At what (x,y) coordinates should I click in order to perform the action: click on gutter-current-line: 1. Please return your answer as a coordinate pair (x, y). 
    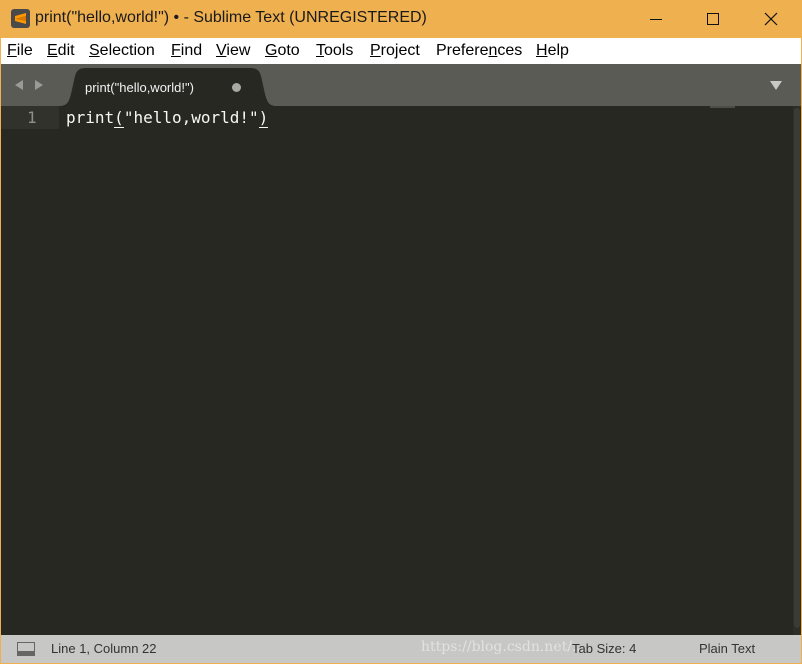
    Looking at the image, I should click on (30, 117).